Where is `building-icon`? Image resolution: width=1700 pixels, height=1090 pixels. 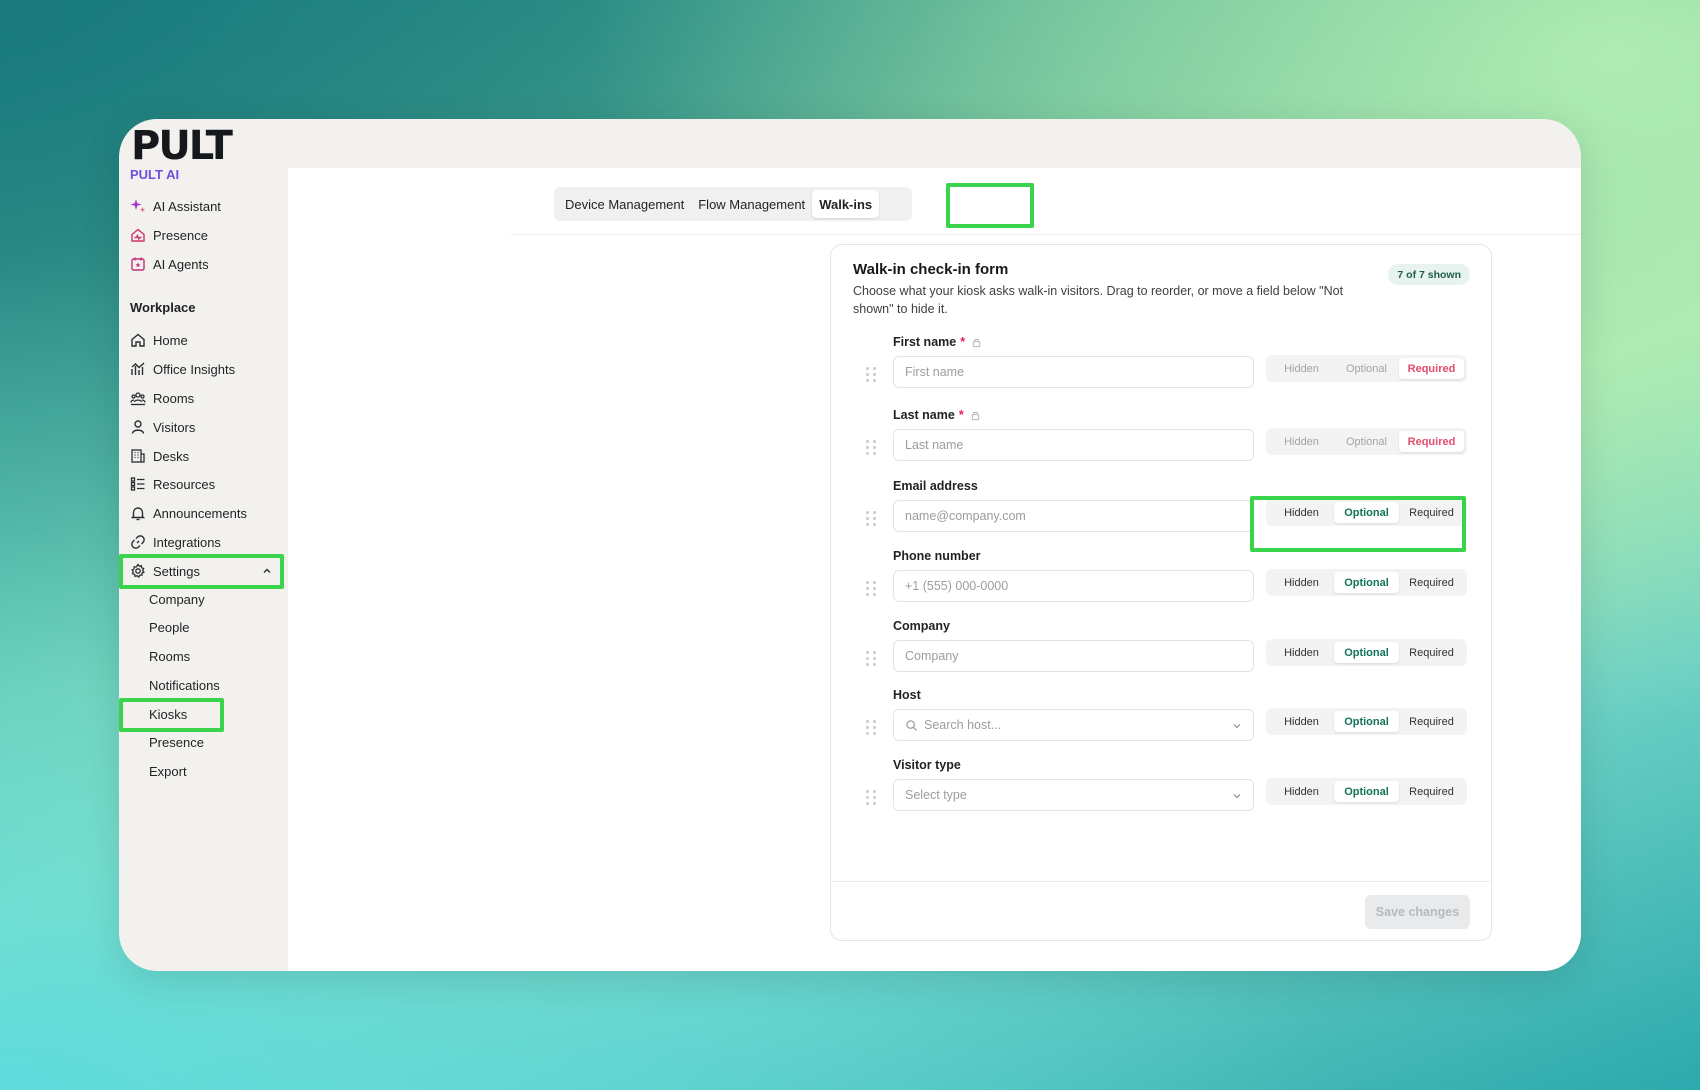 building-icon is located at coordinates (138, 456).